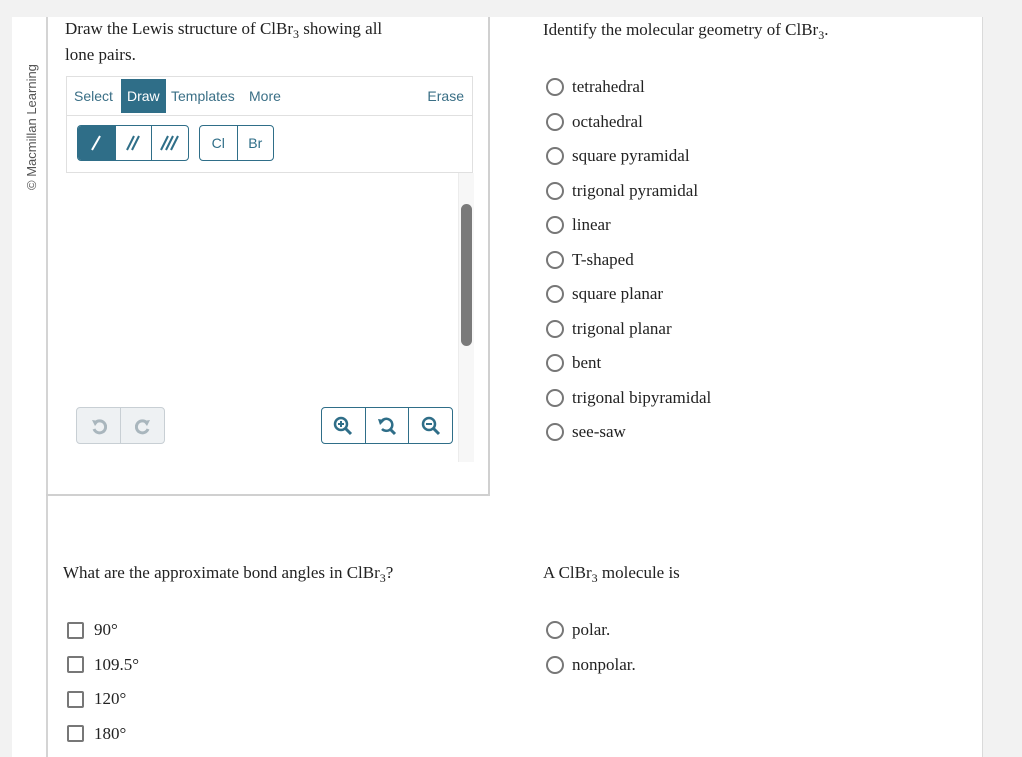 Image resolution: width=1022 pixels, height=757 pixels. Describe the element at coordinates (591, 224) in the screenshot. I see `option-label: linear` at that location.